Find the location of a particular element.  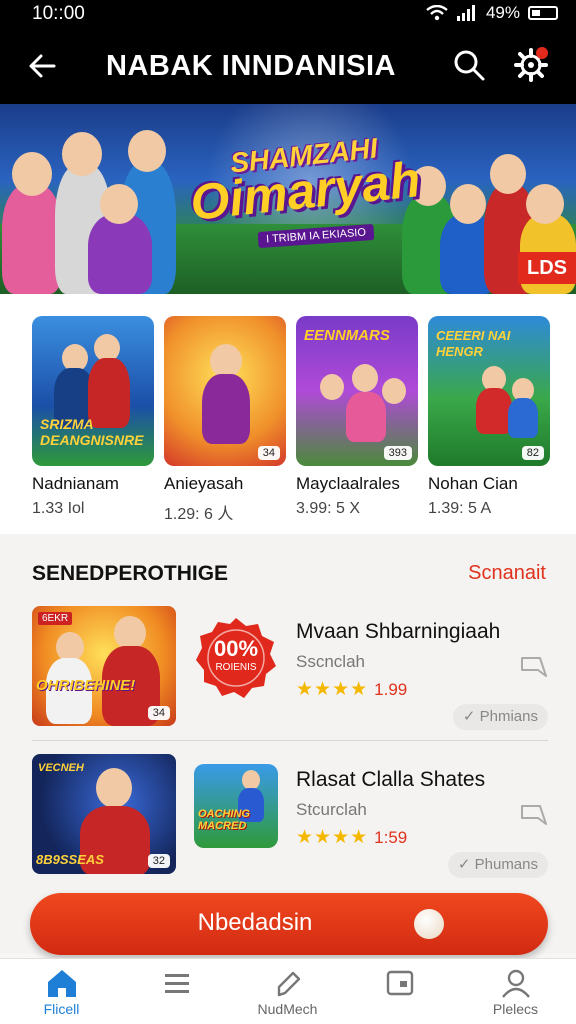

home-icon is located at coordinates (61, 983).